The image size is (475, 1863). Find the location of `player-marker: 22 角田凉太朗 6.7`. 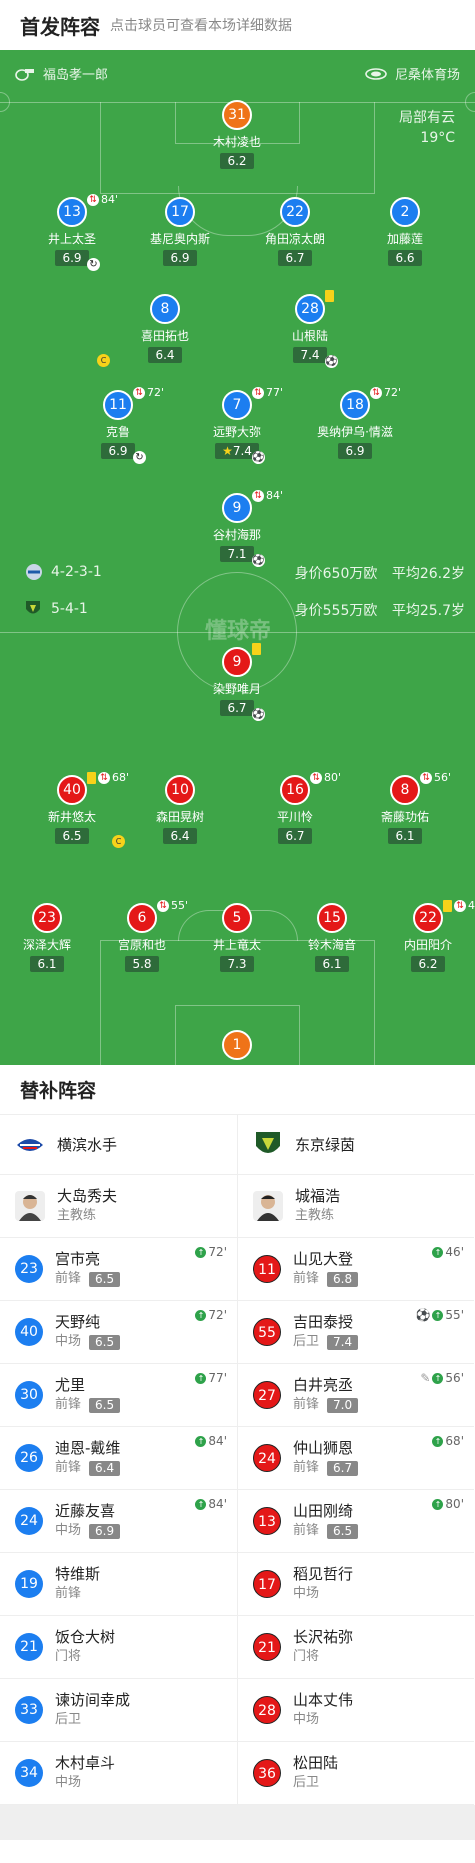

player-marker: 22 角田凉太朗 6.7 is located at coordinates (295, 231).